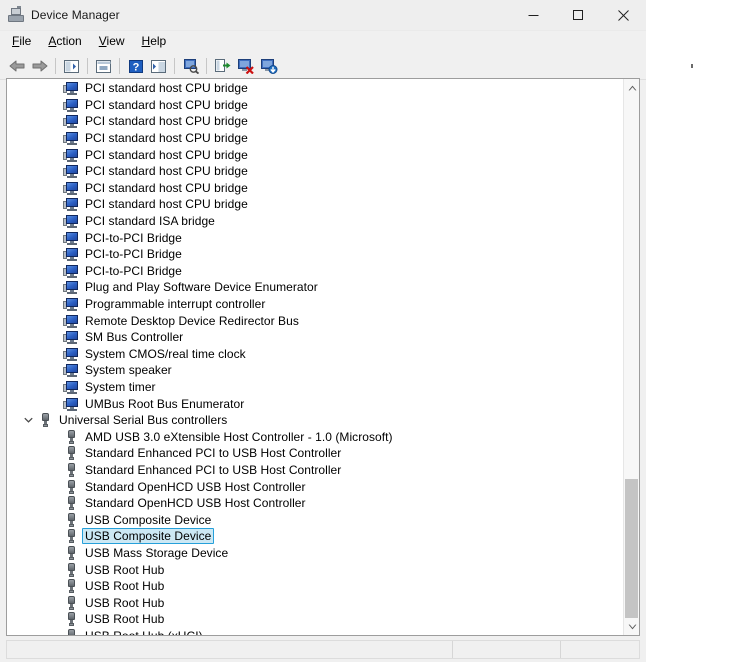  I want to click on tree-row-label: Standard OpenHCD USB Host Controller, so click(195, 486).